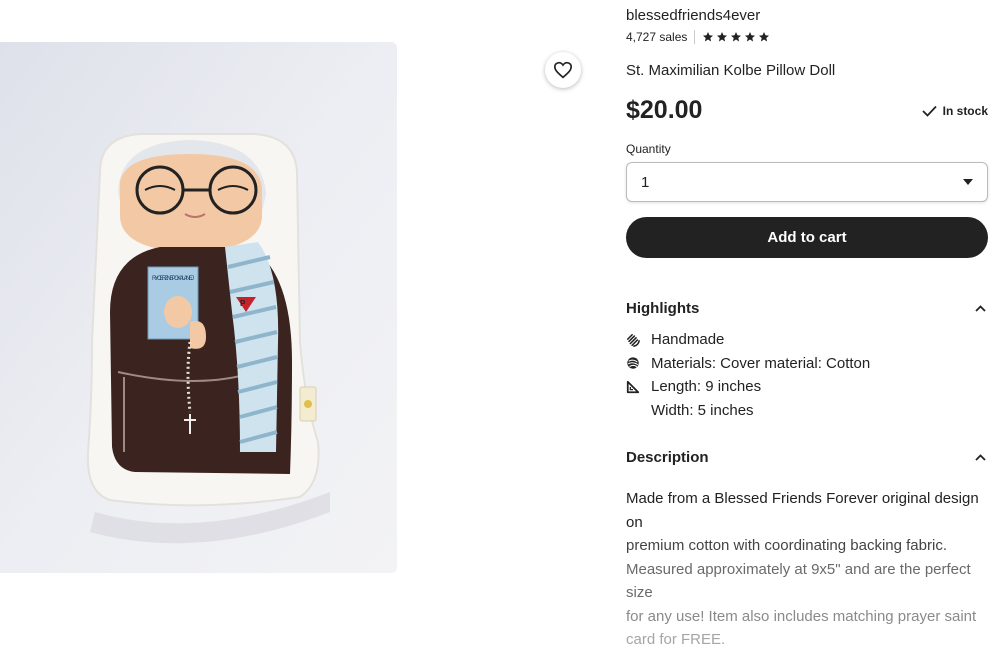  I want to click on list-item: Handmade, so click(807, 340).